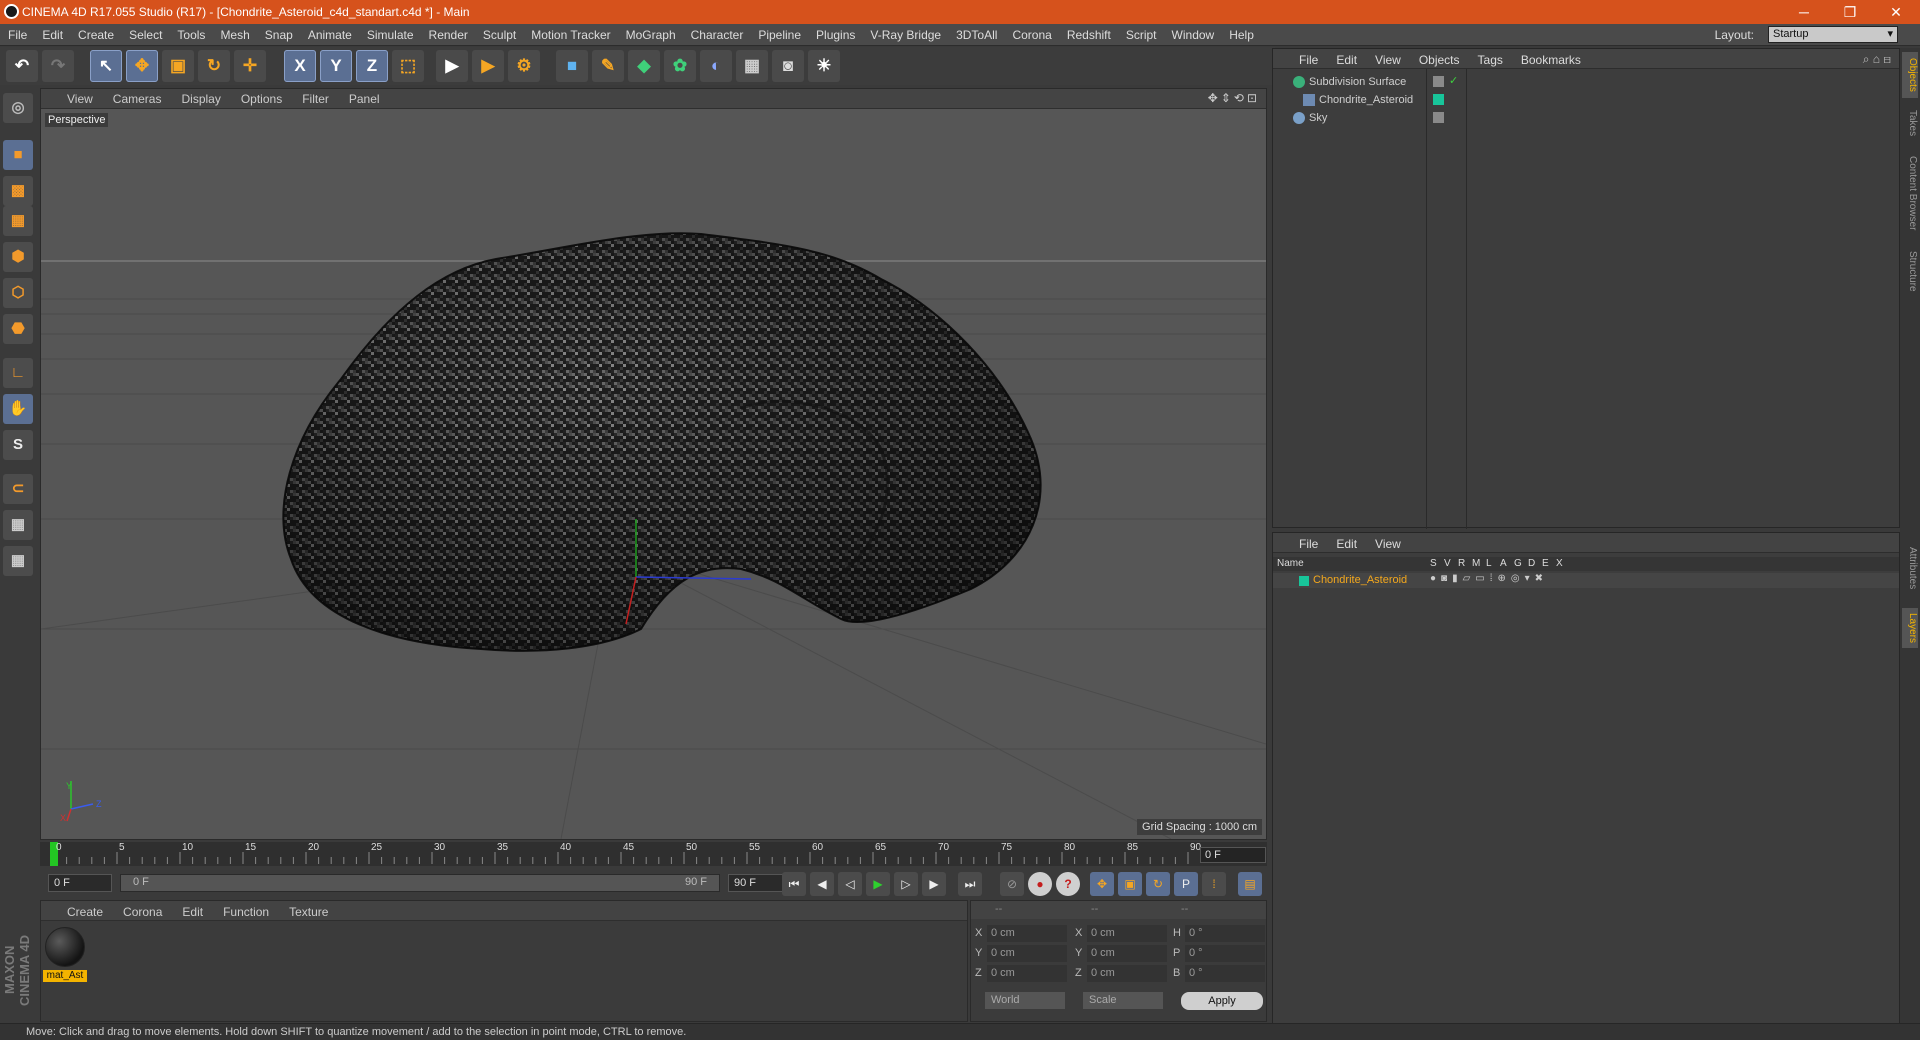 Image resolution: width=1920 pixels, height=1040 pixels. I want to click on pen-spline-button: ✎, so click(608, 66).